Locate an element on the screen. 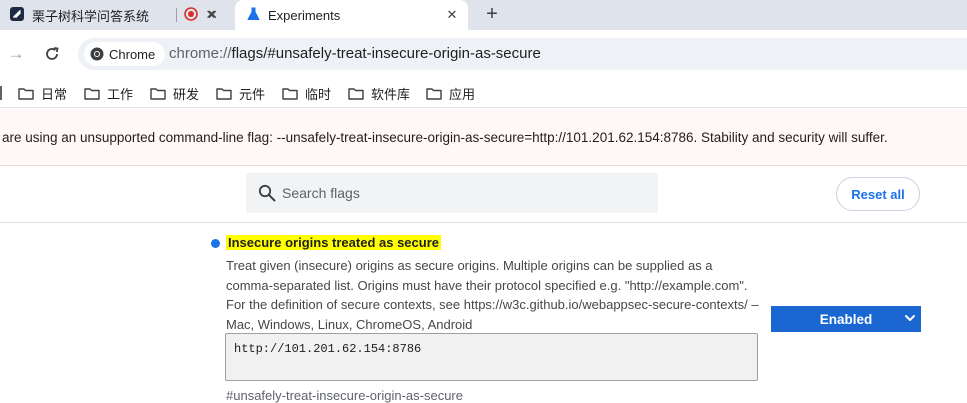 This screenshot has height=403, width=967. tab-title: 栗子树科学问答系统 is located at coordinates (91, 16).